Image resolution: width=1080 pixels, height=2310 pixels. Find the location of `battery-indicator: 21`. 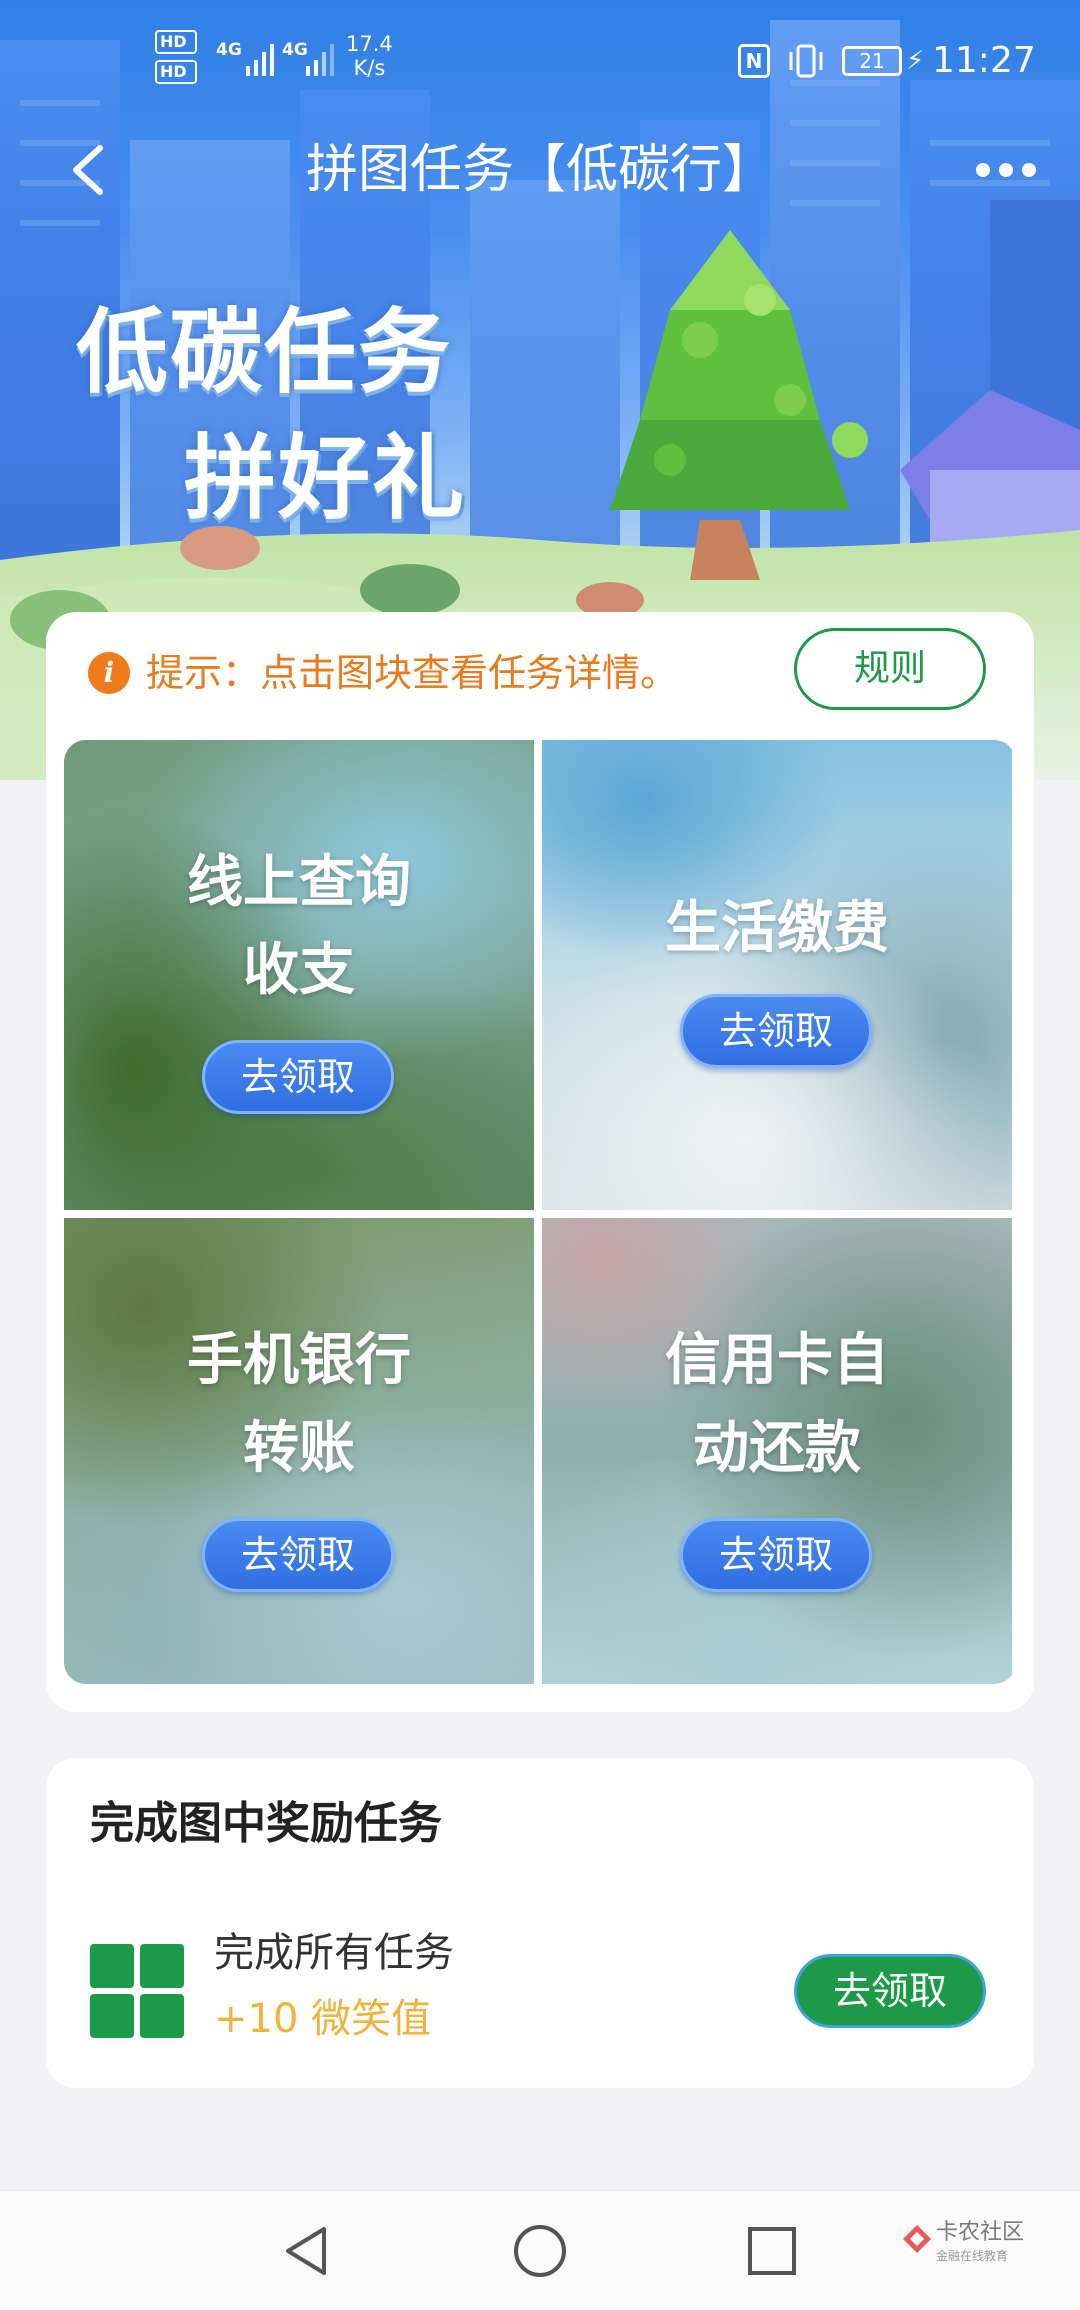

battery-indicator: 21 is located at coordinates (872, 61).